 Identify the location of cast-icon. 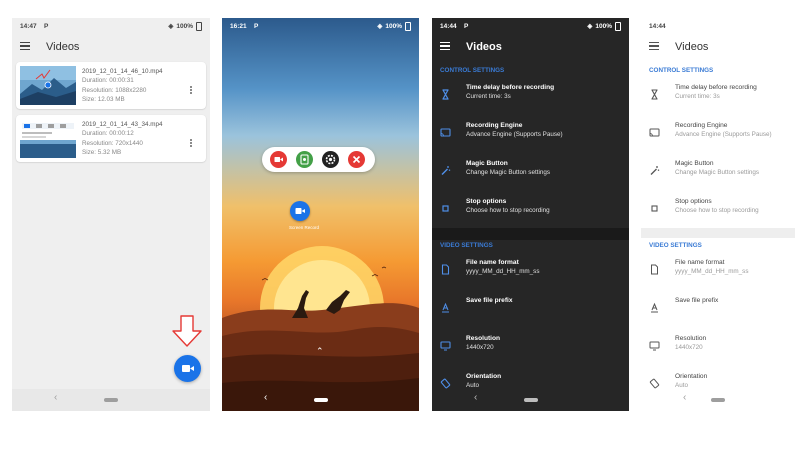
(445, 132).